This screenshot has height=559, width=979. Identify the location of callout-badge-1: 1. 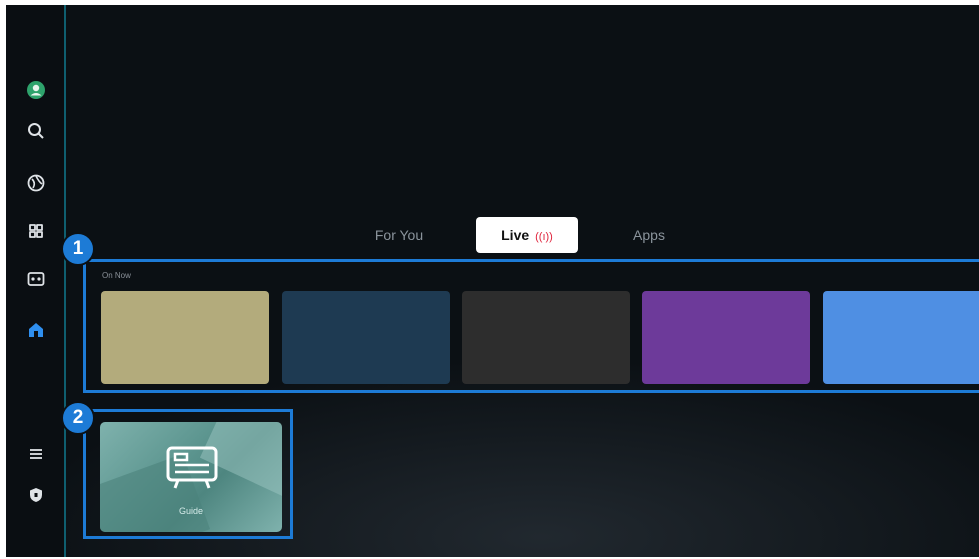
(78, 249).